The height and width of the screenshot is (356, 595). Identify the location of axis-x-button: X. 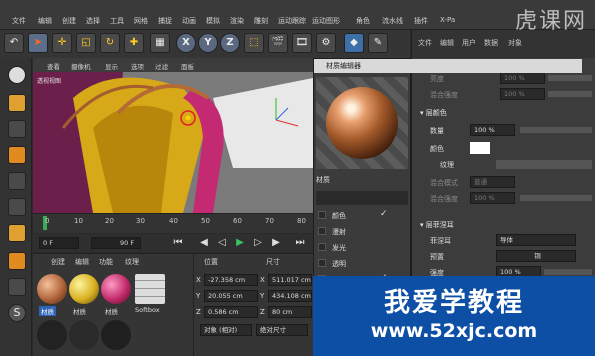
(186, 43).